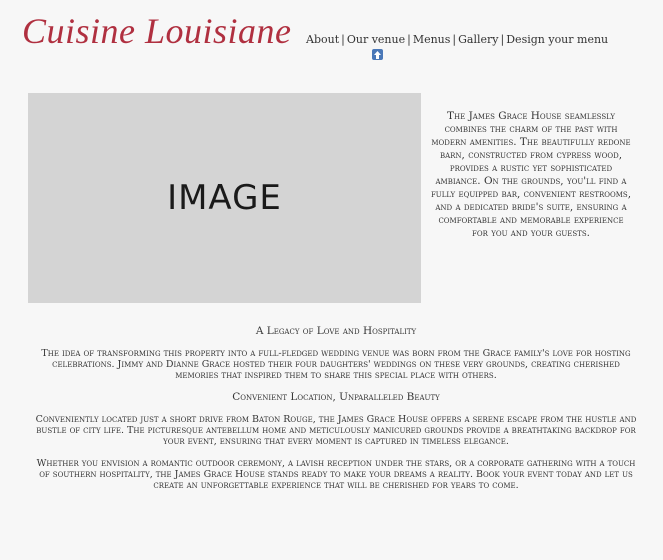 The width and height of the screenshot is (663, 560). What do you see at coordinates (336, 397) in the screenshot?
I see `section-heading-location: Convenient Location, Unparalleled Beauty` at bounding box center [336, 397].